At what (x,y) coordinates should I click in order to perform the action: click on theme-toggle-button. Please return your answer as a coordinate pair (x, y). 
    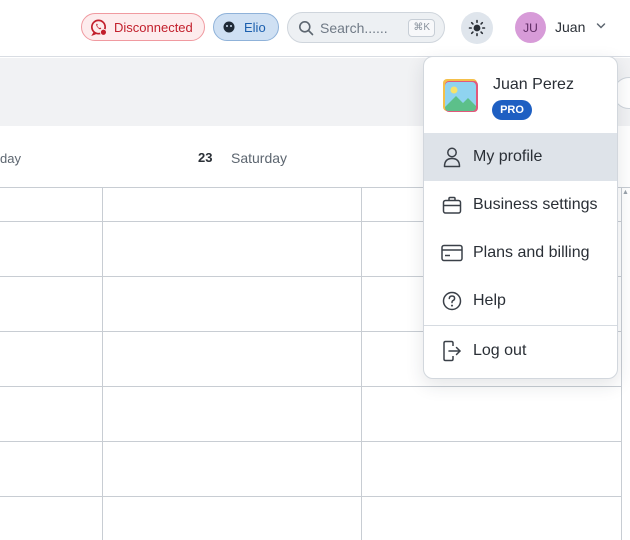
    Looking at the image, I should click on (477, 28).